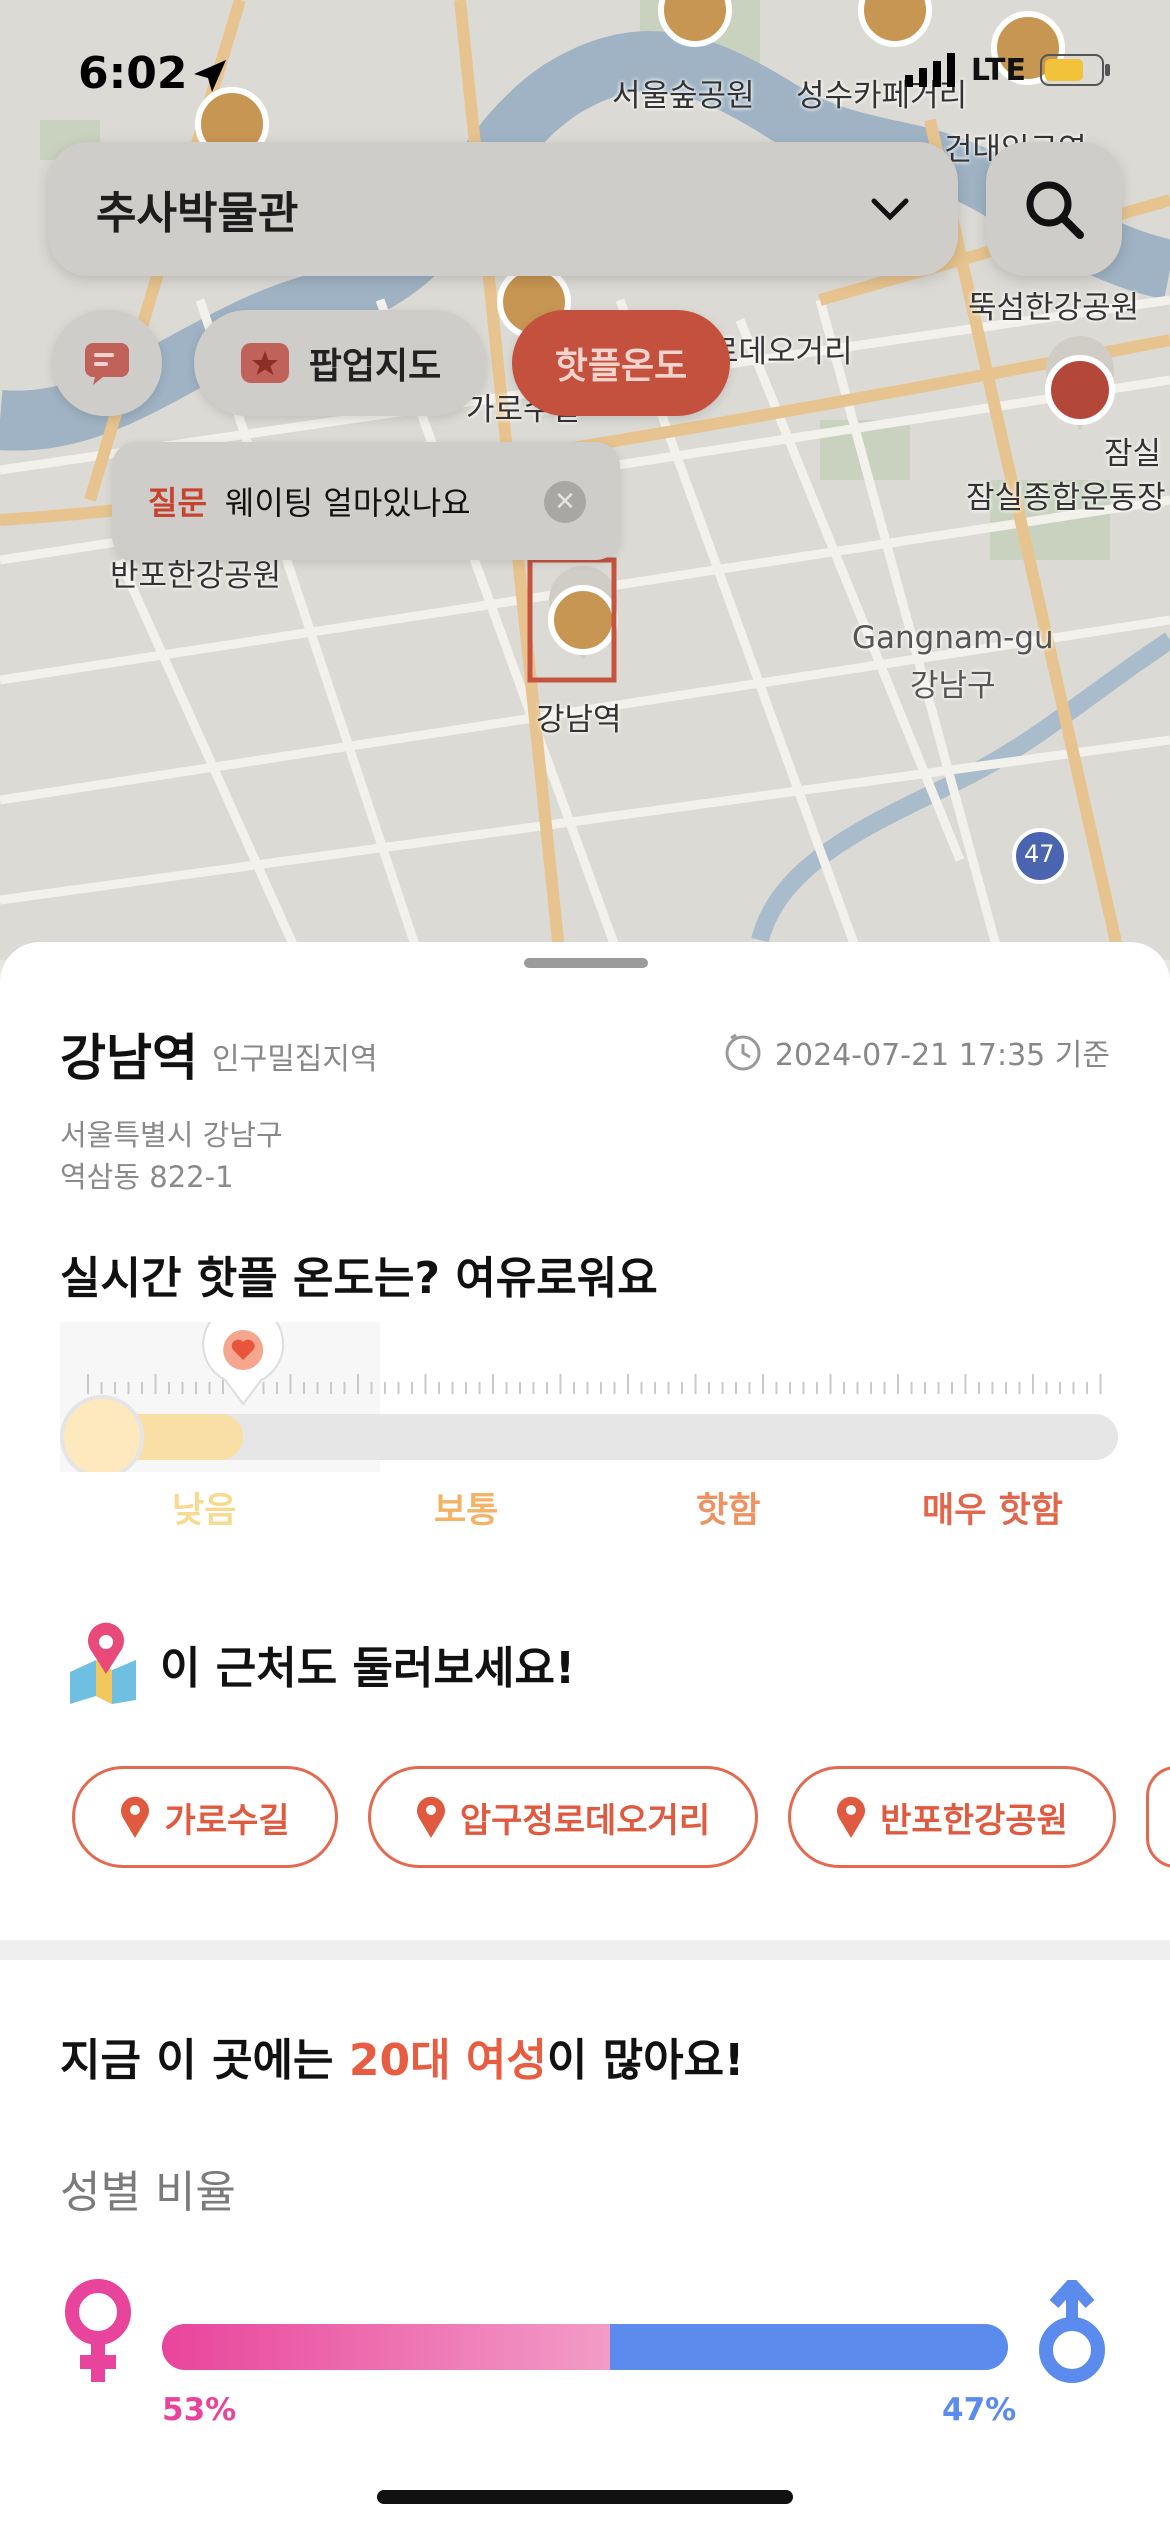 This screenshot has height=2532, width=1170. What do you see at coordinates (992, 1511) in the screenshot?
I see `scale-label-very-hot: 매우 핫함` at bounding box center [992, 1511].